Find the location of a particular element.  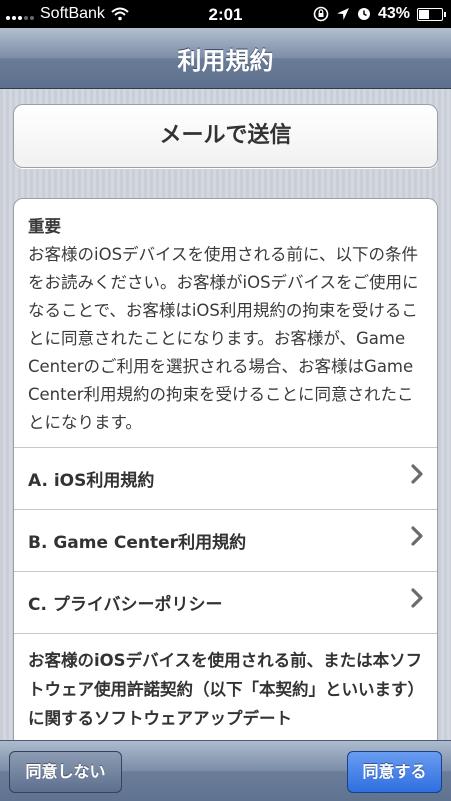

disagree-button: 同意しない is located at coordinates (65, 772).